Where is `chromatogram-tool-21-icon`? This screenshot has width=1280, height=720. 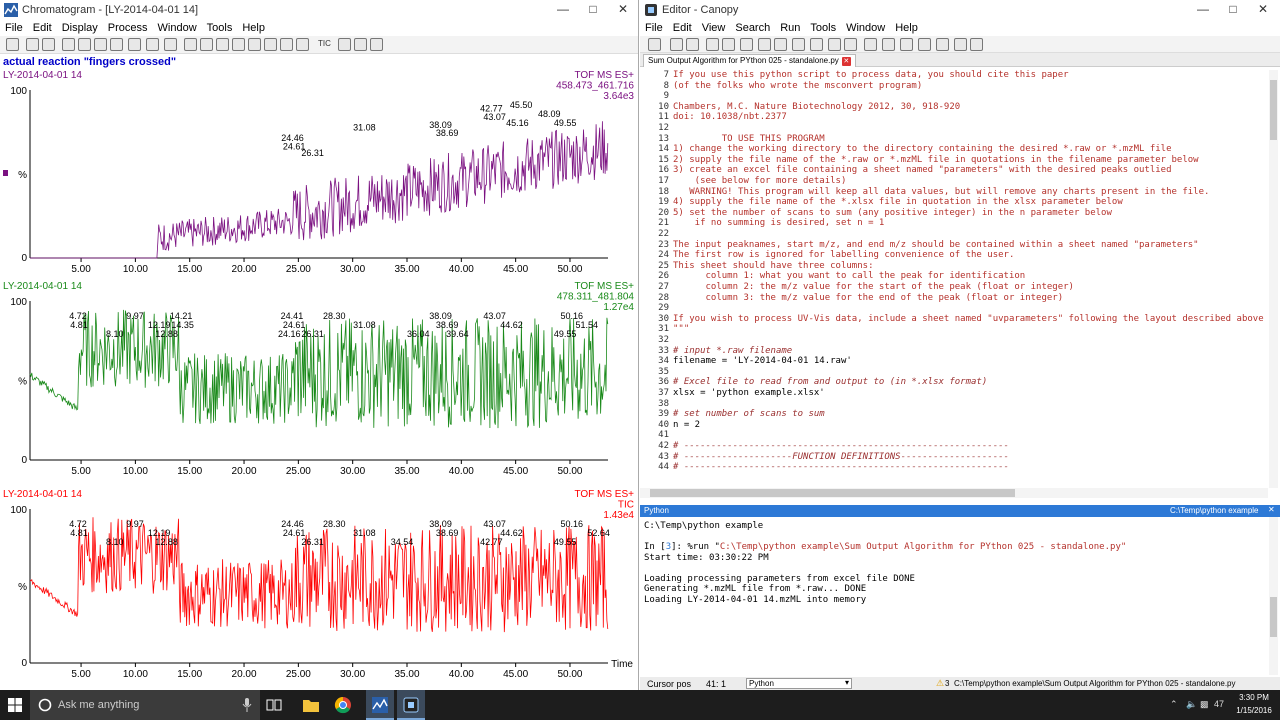
chromatogram-tool-21-icon is located at coordinates (376, 44).